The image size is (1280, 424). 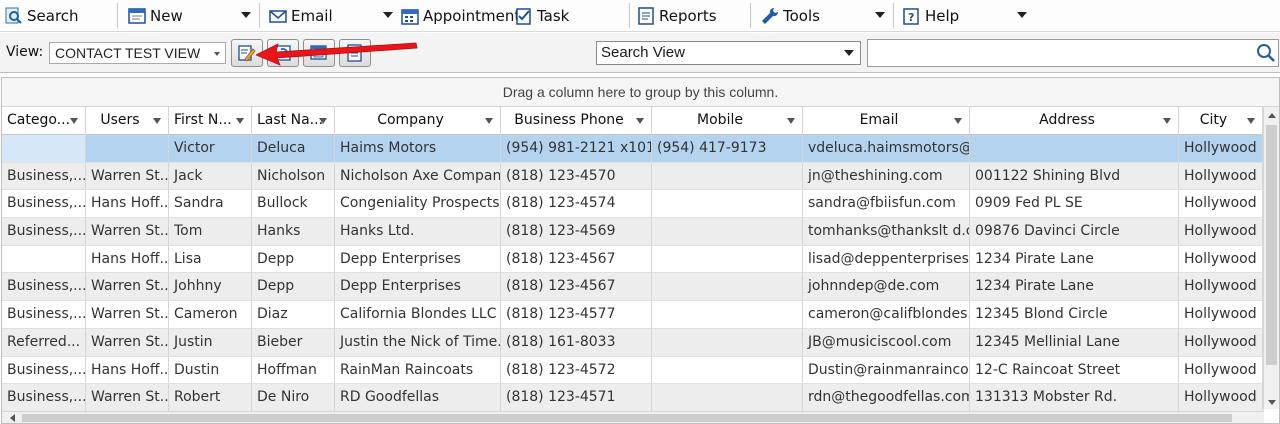 What do you see at coordinates (1074, 259) in the screenshot?
I see `table-cell: 1234 Pirate Lane` at bounding box center [1074, 259].